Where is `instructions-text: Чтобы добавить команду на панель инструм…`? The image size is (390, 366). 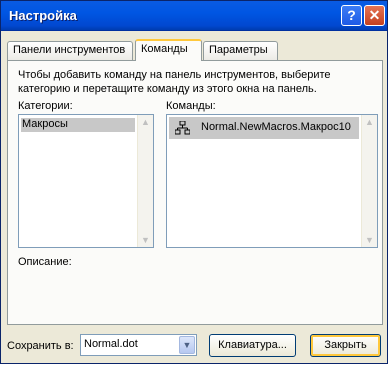
instructions-text: Чтобы добавить команду на панель инструм… is located at coordinates (174, 82).